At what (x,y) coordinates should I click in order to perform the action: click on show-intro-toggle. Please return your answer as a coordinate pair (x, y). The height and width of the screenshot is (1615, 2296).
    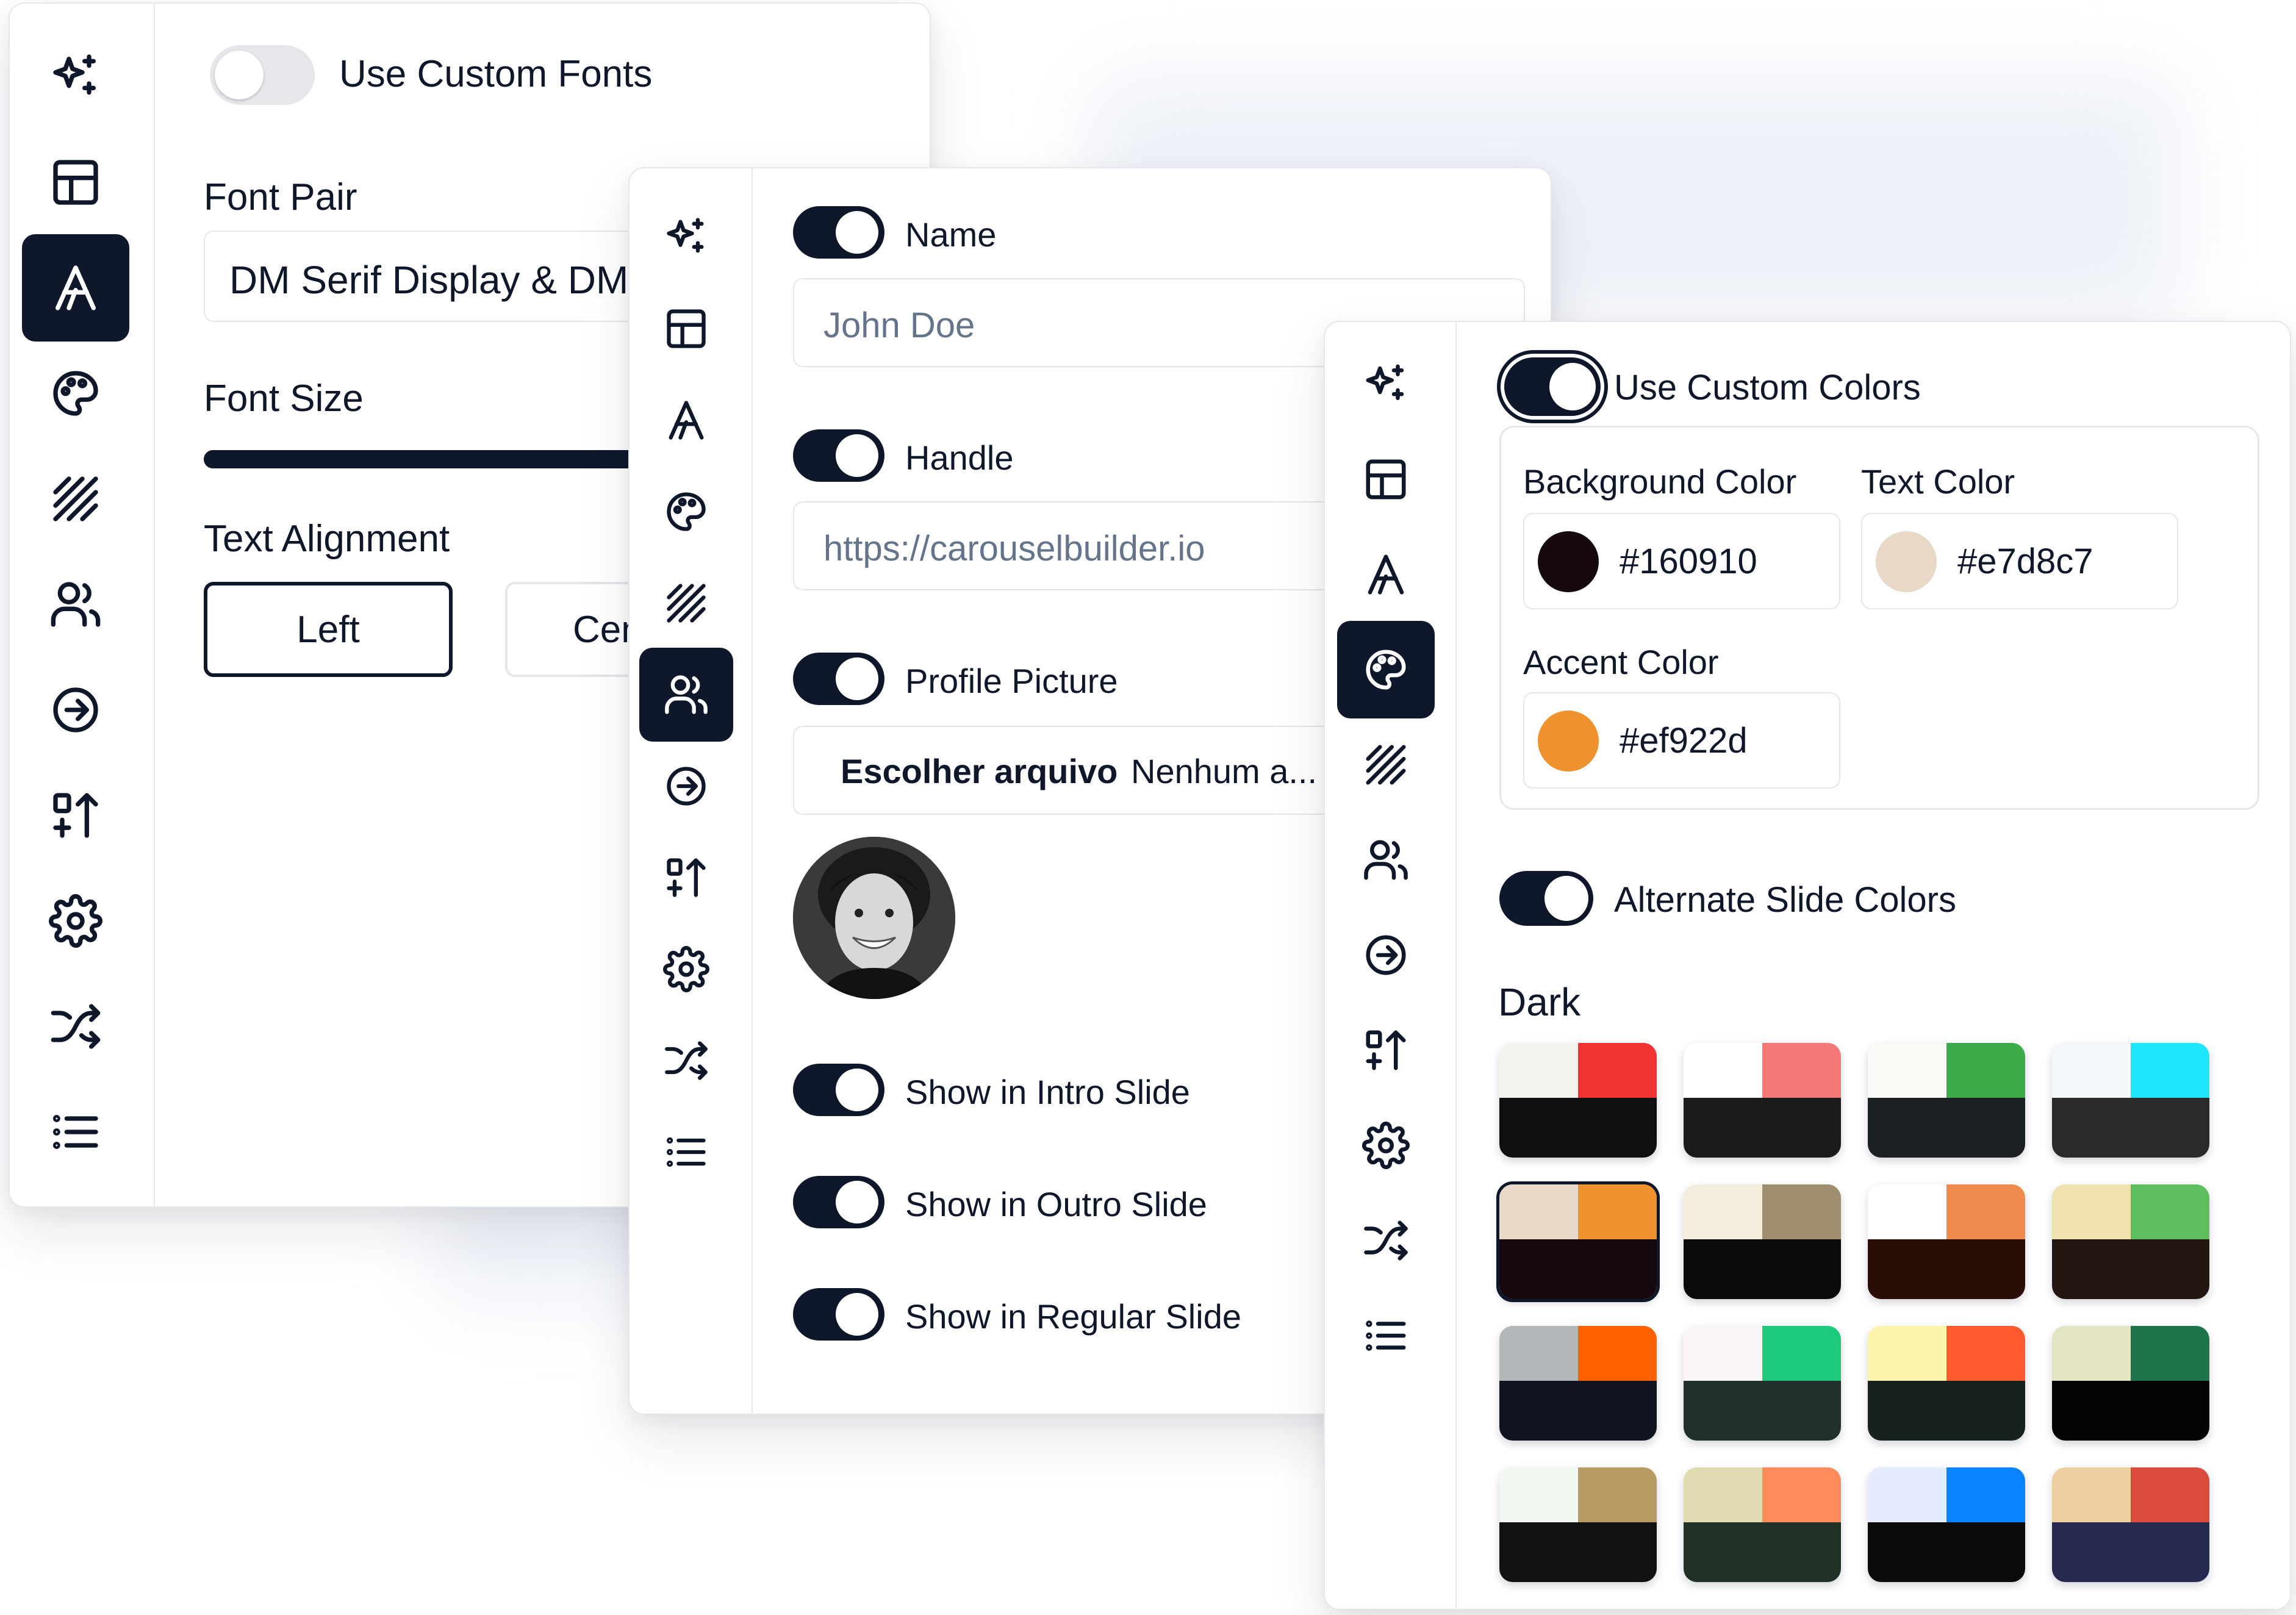
    Looking at the image, I should click on (839, 1090).